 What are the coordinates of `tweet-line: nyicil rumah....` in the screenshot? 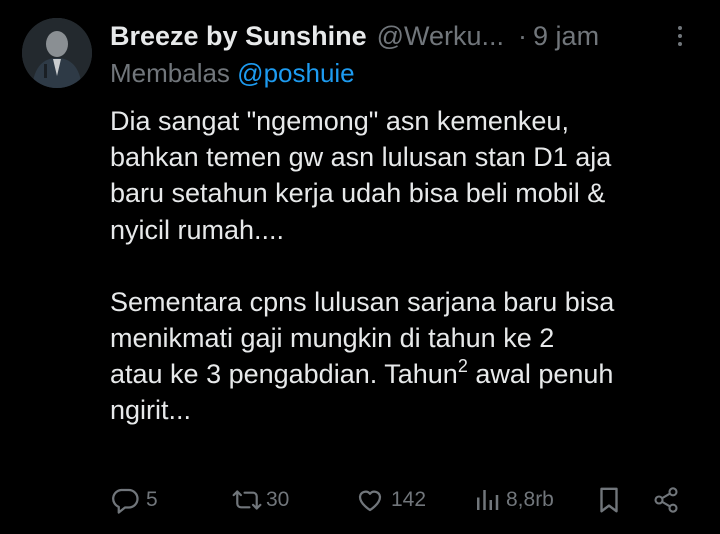 It's located at (197, 229).